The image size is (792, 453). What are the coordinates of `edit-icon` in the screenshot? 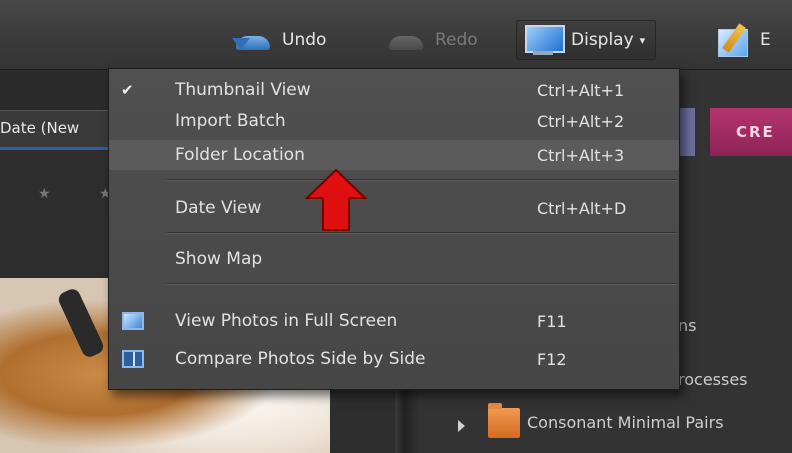 It's located at (734, 40).